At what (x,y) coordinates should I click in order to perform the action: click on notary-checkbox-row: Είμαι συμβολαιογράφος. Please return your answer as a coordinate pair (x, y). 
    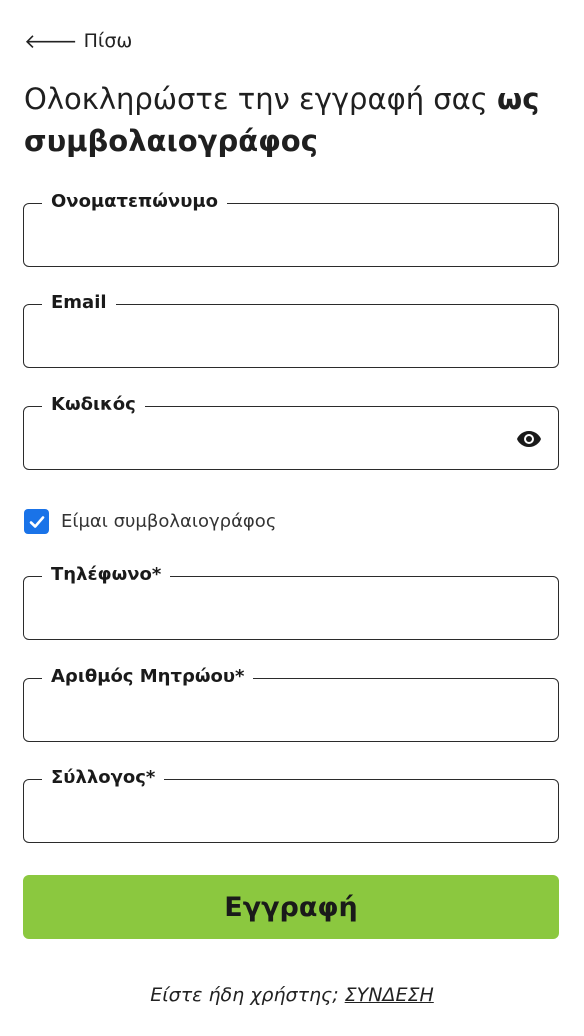
    Looking at the image, I should click on (150, 521).